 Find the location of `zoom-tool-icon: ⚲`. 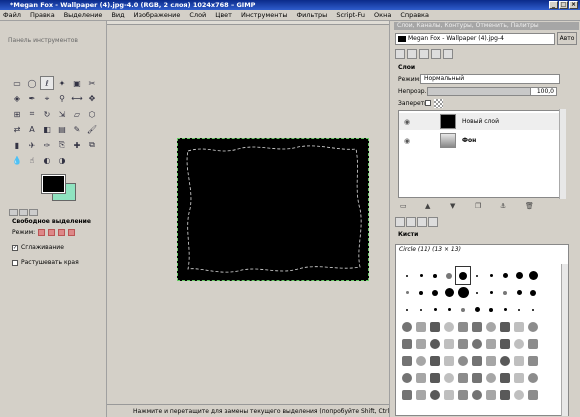

zoom-tool-icon: ⚲ is located at coordinates (62, 99).